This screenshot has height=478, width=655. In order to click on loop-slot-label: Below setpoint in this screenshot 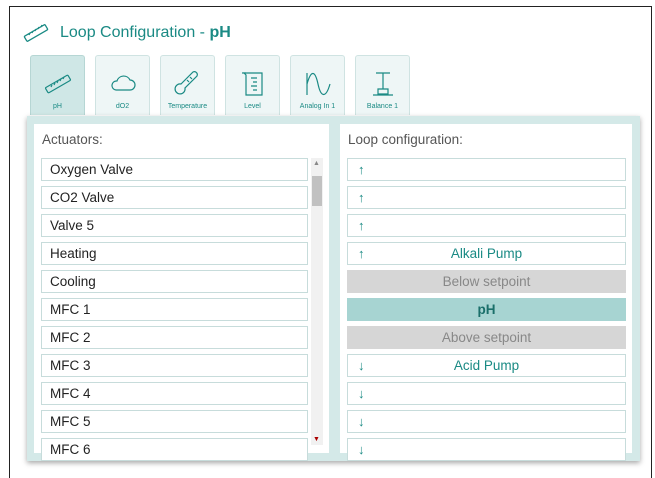, I will do `click(486, 281)`.